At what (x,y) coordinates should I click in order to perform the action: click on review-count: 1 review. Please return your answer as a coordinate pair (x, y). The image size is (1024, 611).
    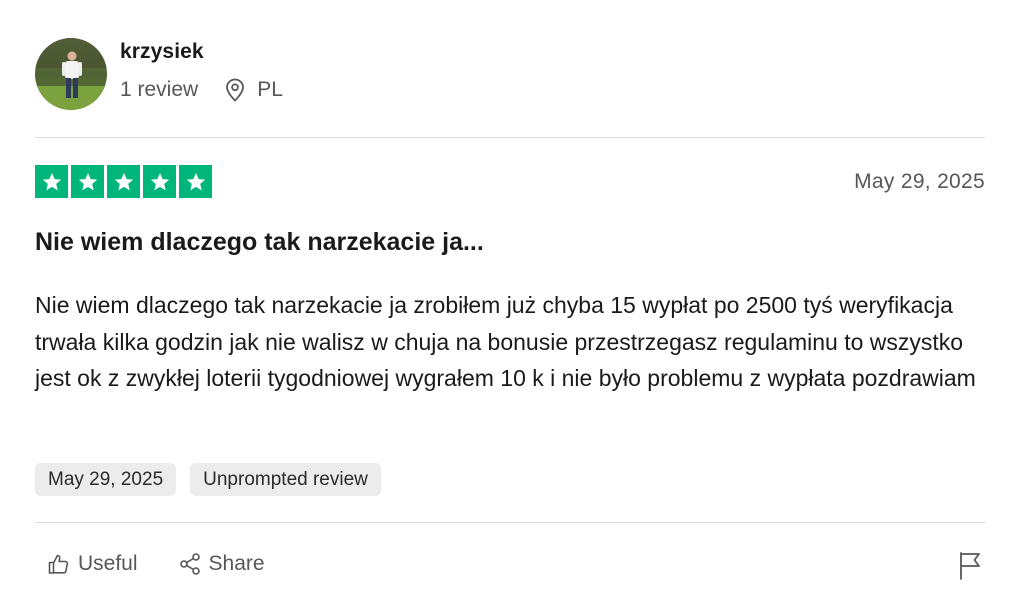
    Looking at the image, I should click on (159, 89).